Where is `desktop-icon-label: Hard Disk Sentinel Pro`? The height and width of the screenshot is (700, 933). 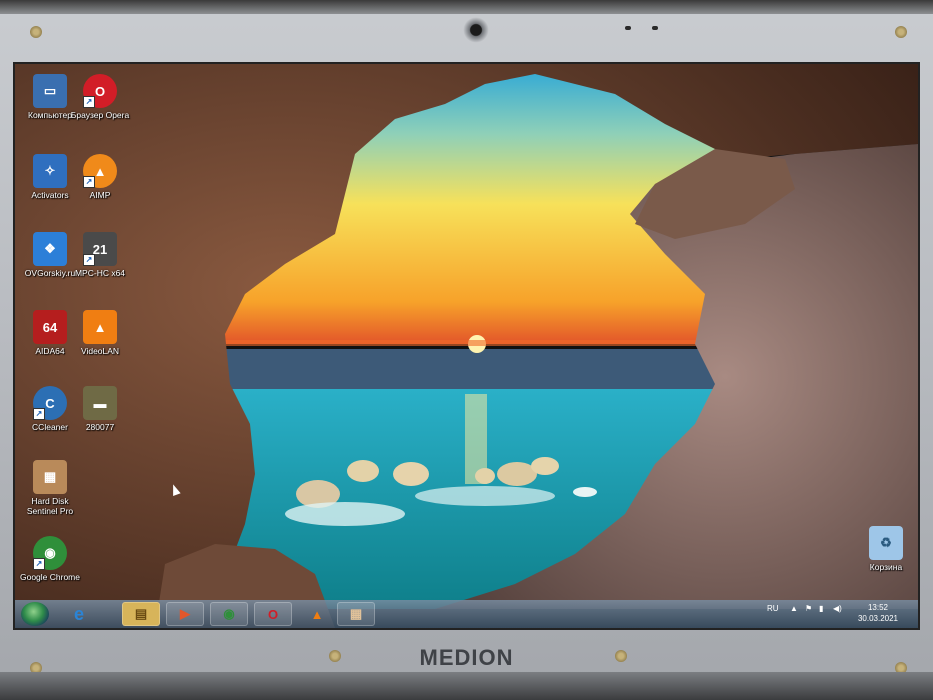 desktop-icon-label: Hard Disk Sentinel Pro is located at coordinates (50, 506).